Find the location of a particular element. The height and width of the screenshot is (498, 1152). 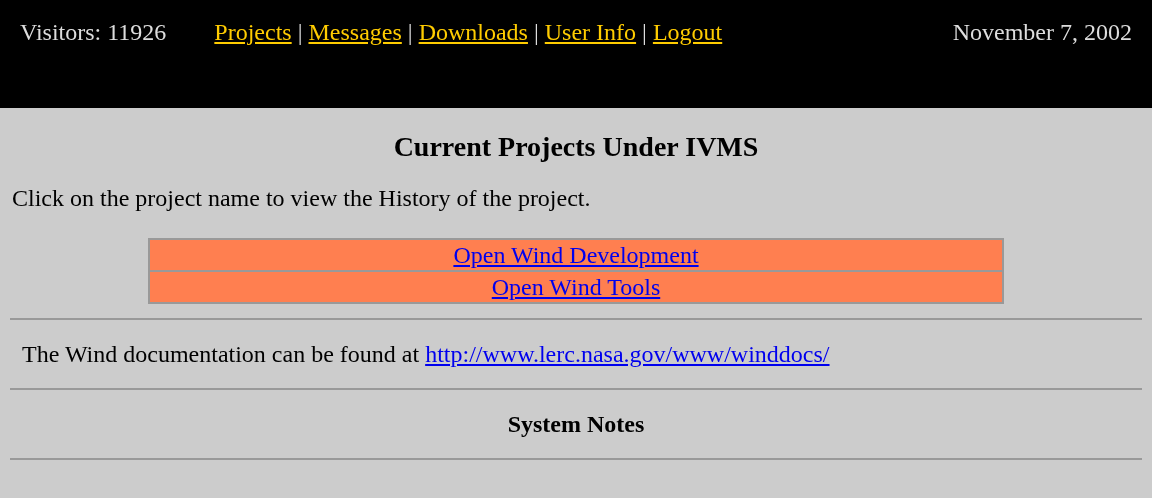

date-text: November 7, 2002 is located at coordinates (1042, 32).